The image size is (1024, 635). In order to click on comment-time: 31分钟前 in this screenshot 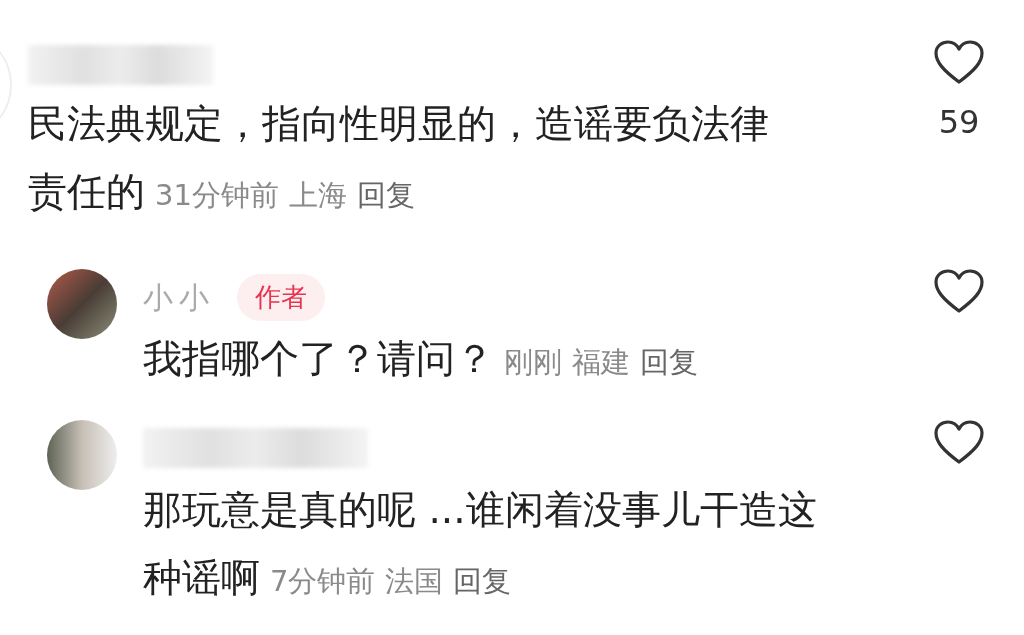, I will do `click(217, 195)`.